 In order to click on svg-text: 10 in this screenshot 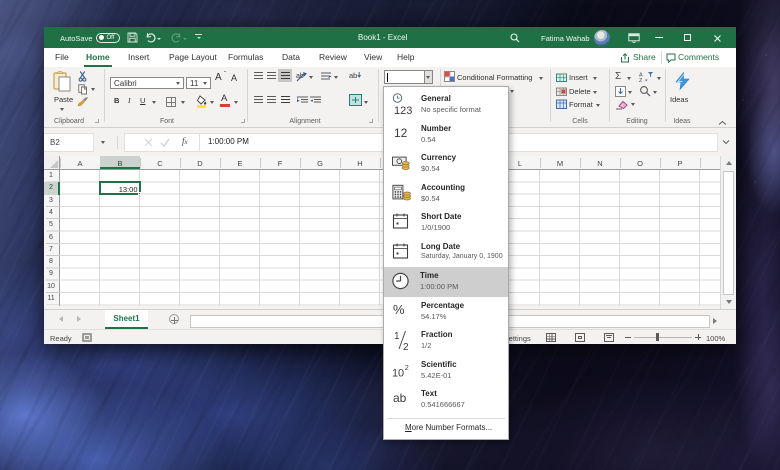, I will do `click(398, 373)`.